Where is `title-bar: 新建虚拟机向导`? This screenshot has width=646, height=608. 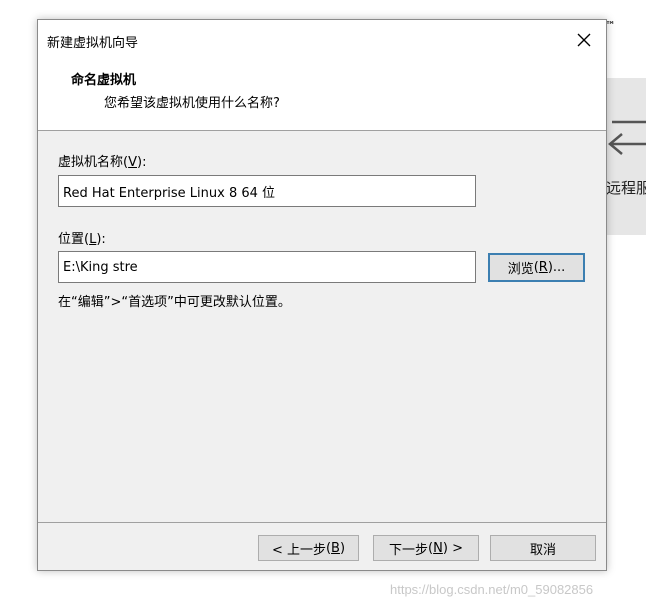
title-bar: 新建虚拟机向导 is located at coordinates (322, 40).